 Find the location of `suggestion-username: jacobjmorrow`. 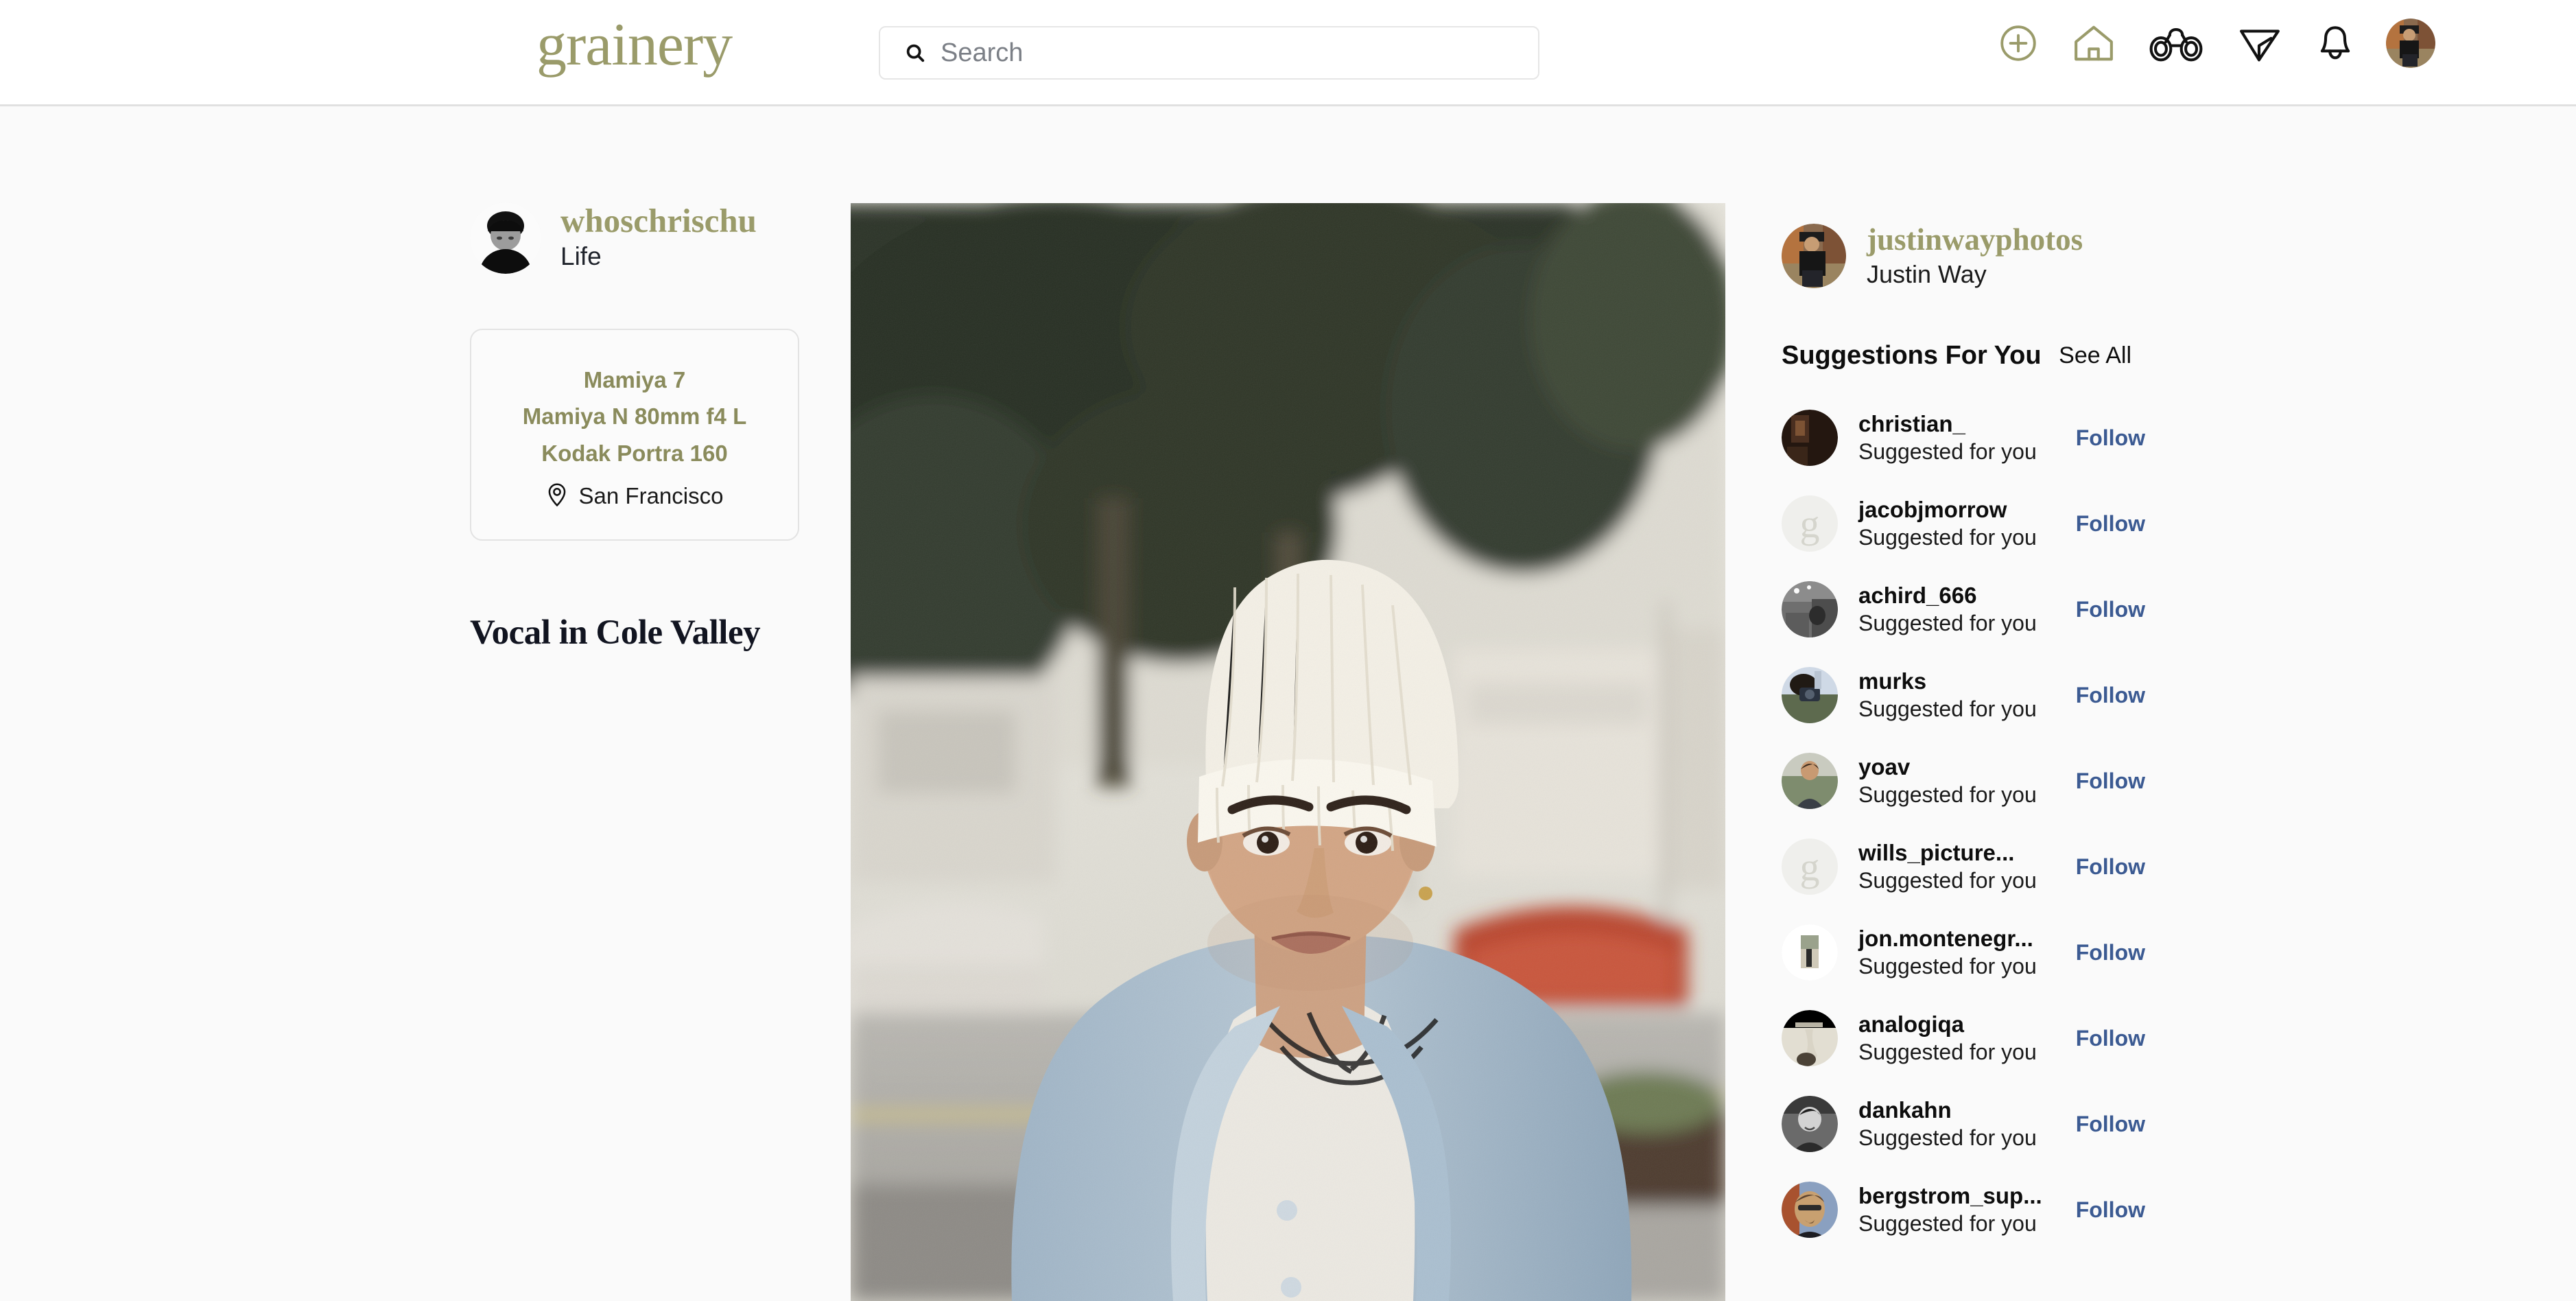

suggestion-username: jacobjmorrow is located at coordinates (1967, 510).